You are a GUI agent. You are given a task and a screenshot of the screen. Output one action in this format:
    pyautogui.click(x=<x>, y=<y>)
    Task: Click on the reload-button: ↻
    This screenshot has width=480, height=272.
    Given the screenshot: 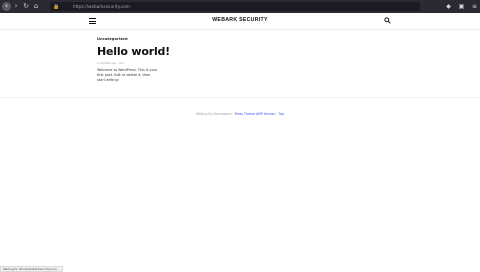 What is the action you would take?
    pyautogui.click(x=26, y=7)
    